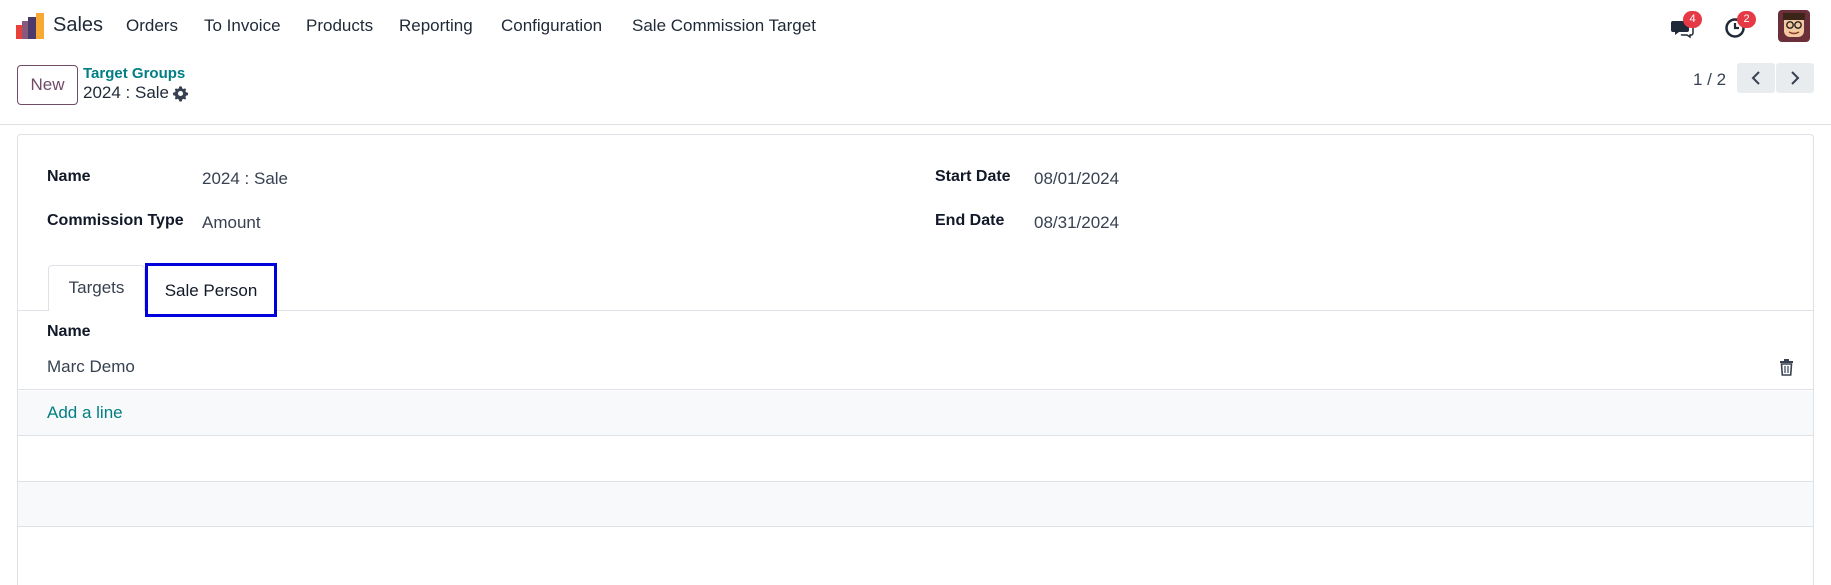 This screenshot has height=585, width=1831. What do you see at coordinates (134, 73) in the screenshot?
I see `breadcrumb-parent: Target Groups` at bounding box center [134, 73].